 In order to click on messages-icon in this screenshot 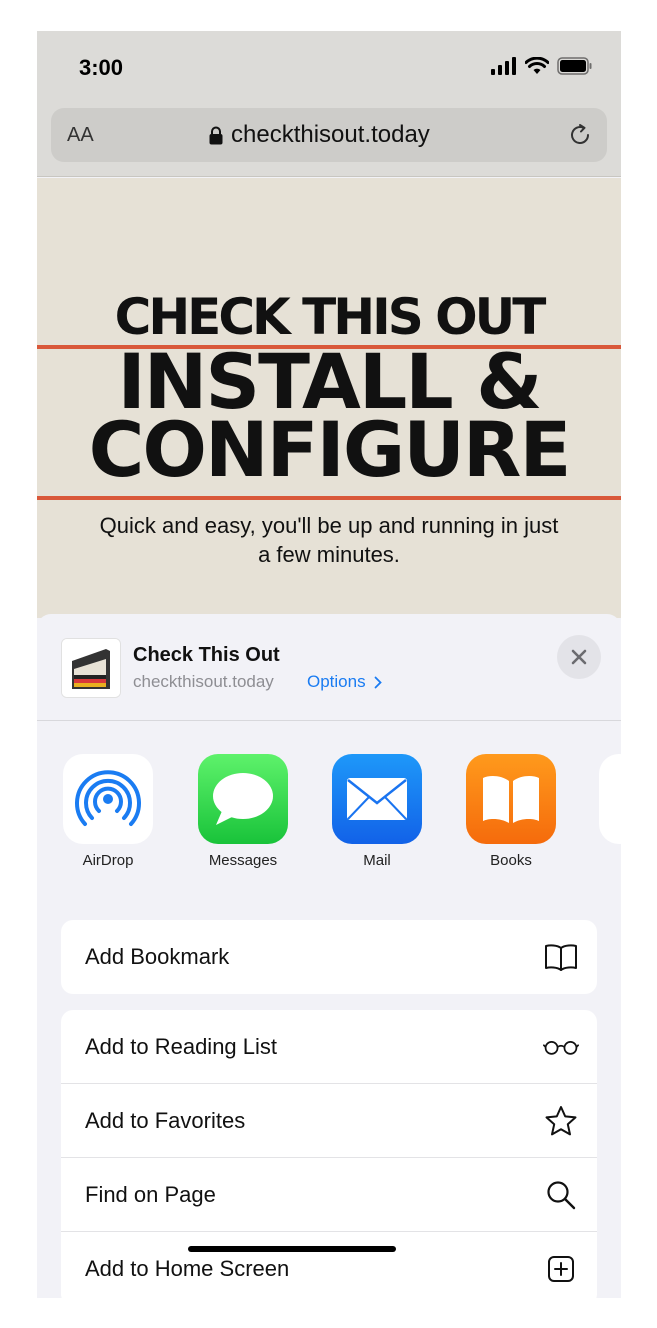, I will do `click(243, 799)`.